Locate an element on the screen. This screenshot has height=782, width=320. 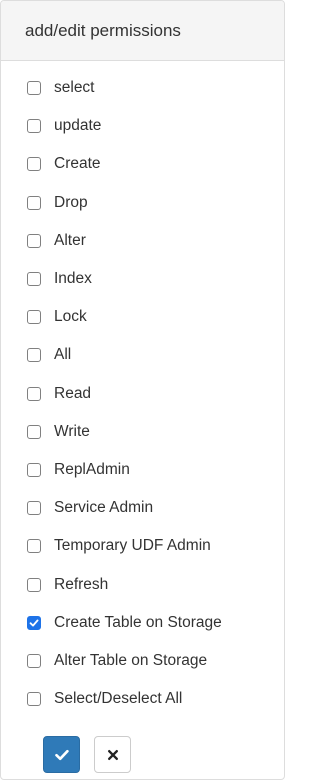
permission-label: Select/Deselect All is located at coordinates (118, 699).